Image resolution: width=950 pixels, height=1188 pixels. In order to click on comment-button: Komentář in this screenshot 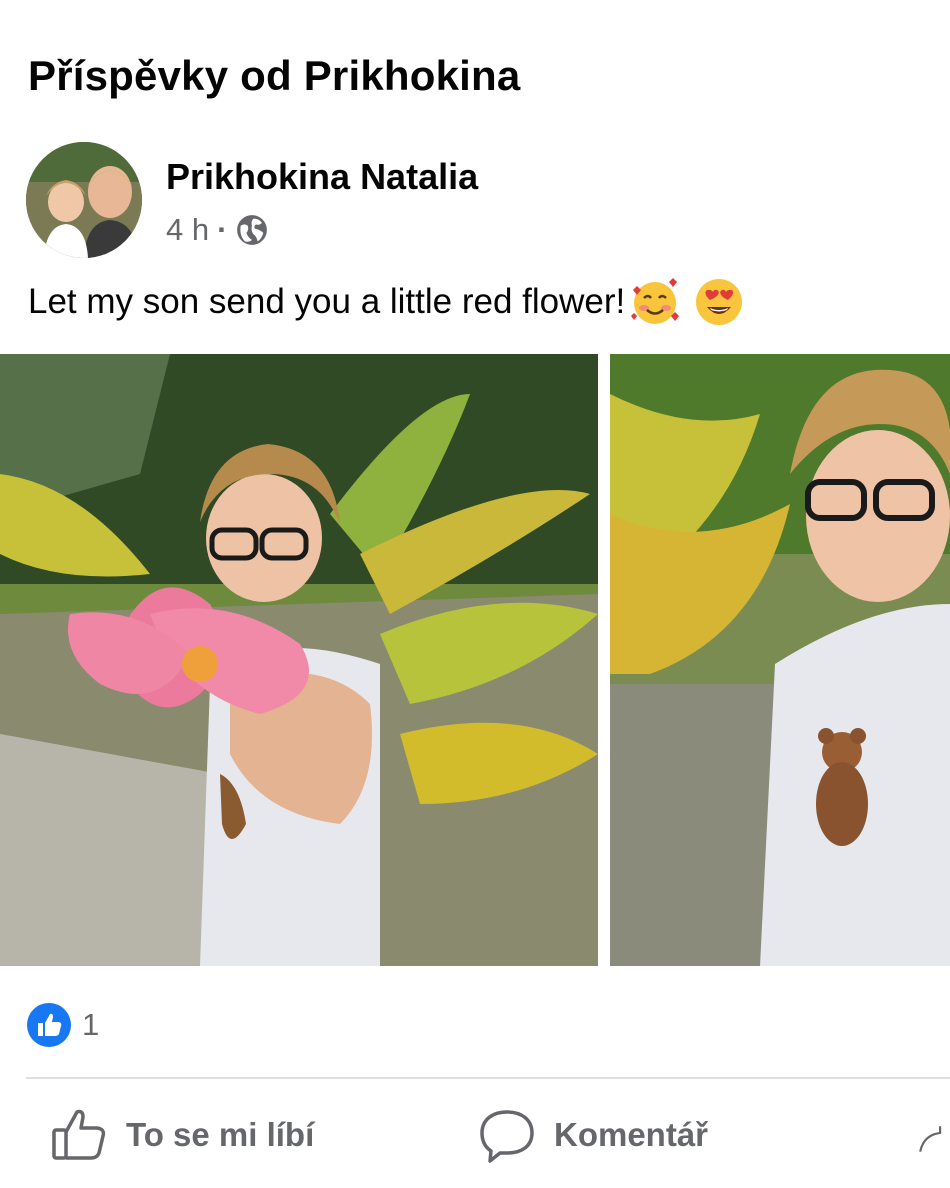, I will do `click(593, 1135)`.